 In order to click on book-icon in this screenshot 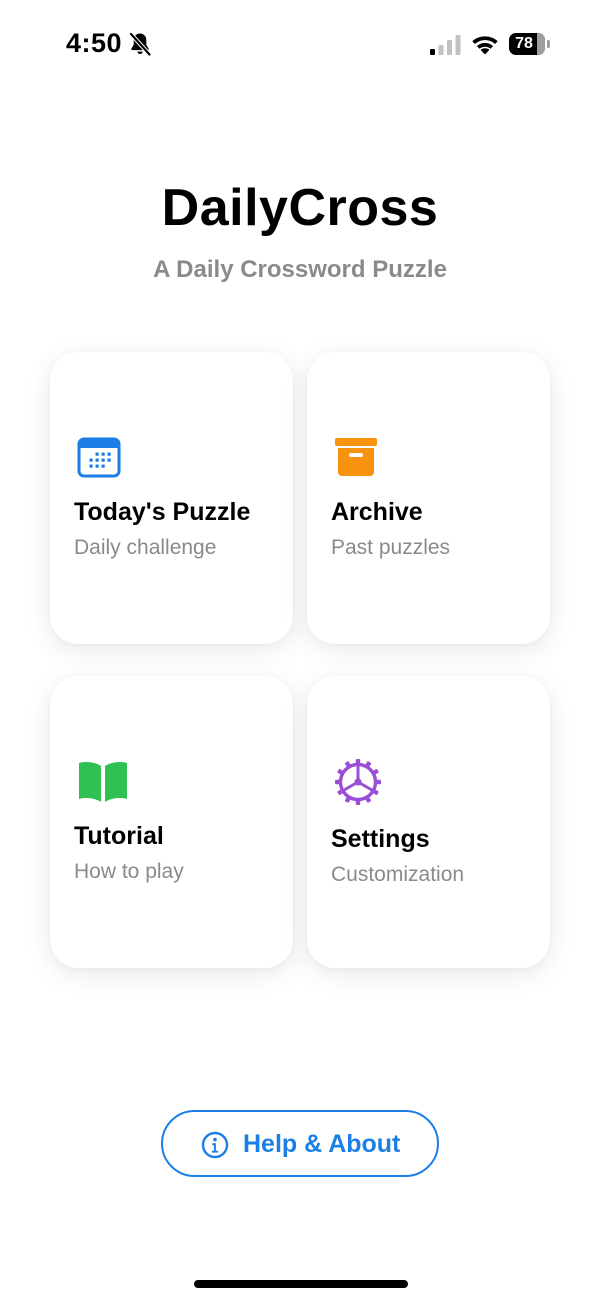, I will do `click(103, 782)`.